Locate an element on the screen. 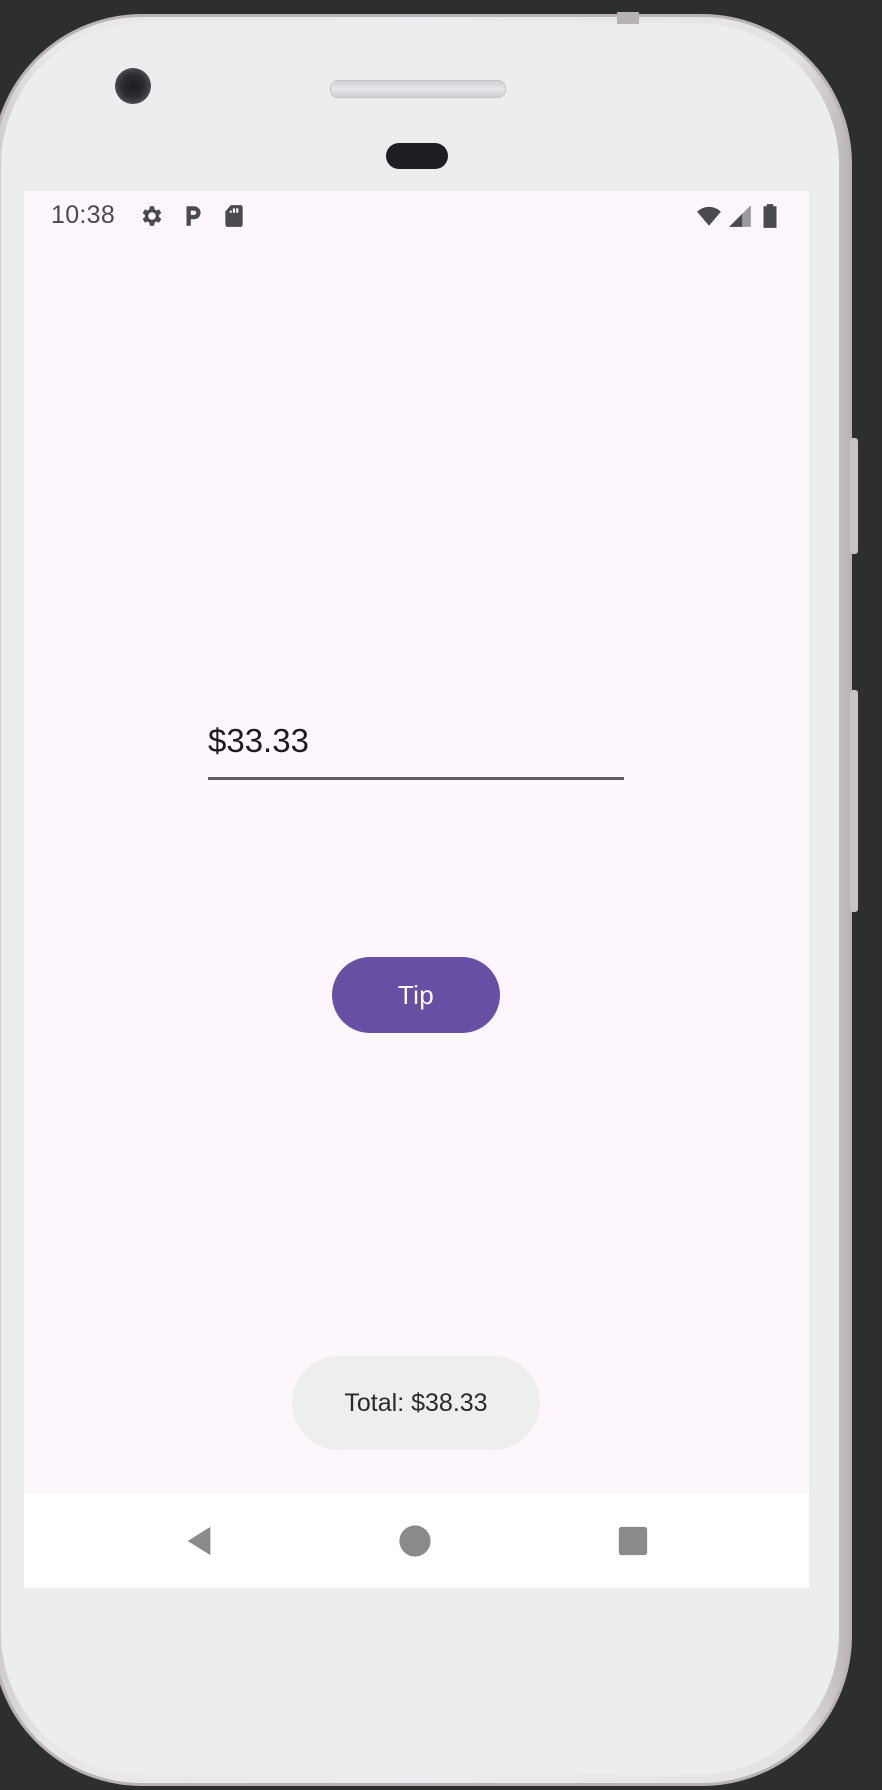 This screenshot has height=1790, width=882. signal-icon is located at coordinates (740, 216).